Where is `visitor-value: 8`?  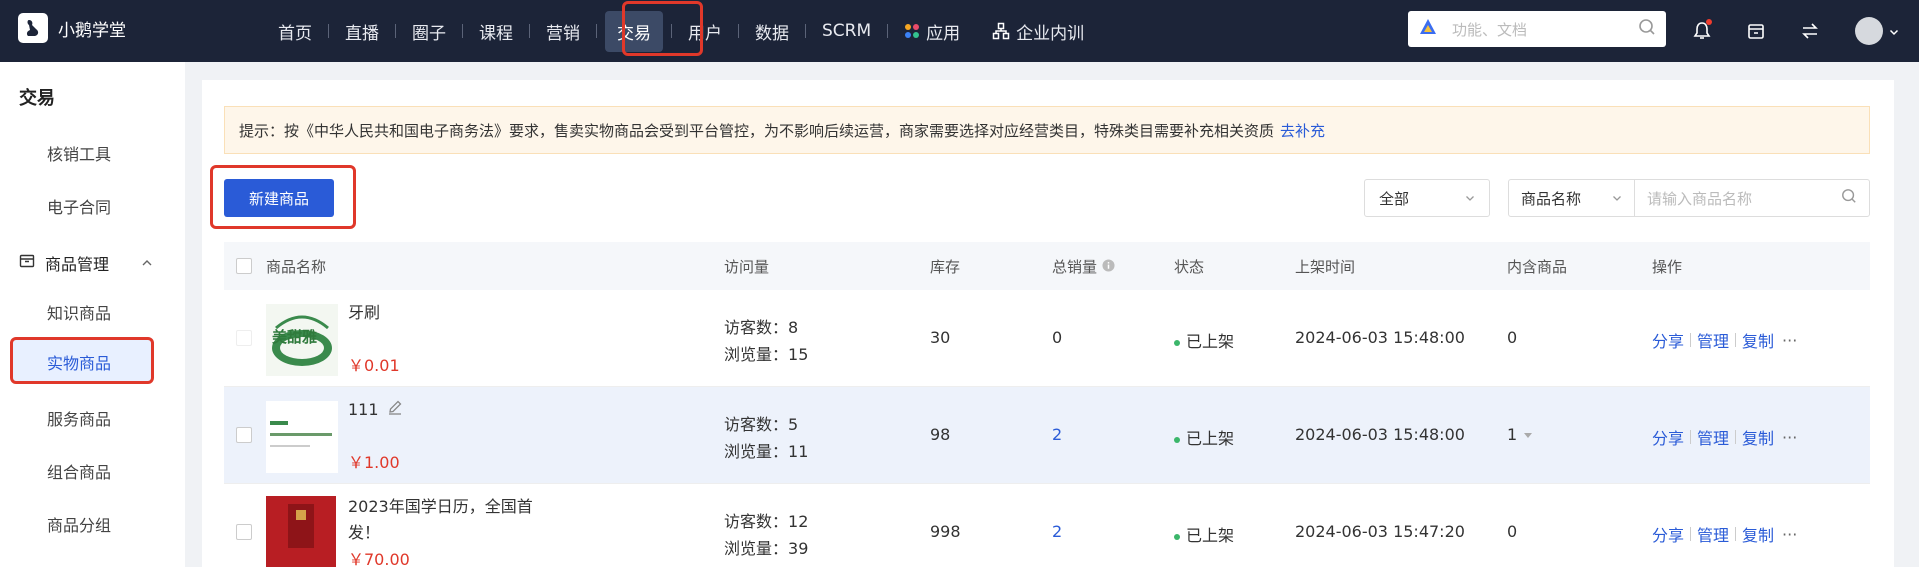
visitor-value: 8 is located at coordinates (793, 327).